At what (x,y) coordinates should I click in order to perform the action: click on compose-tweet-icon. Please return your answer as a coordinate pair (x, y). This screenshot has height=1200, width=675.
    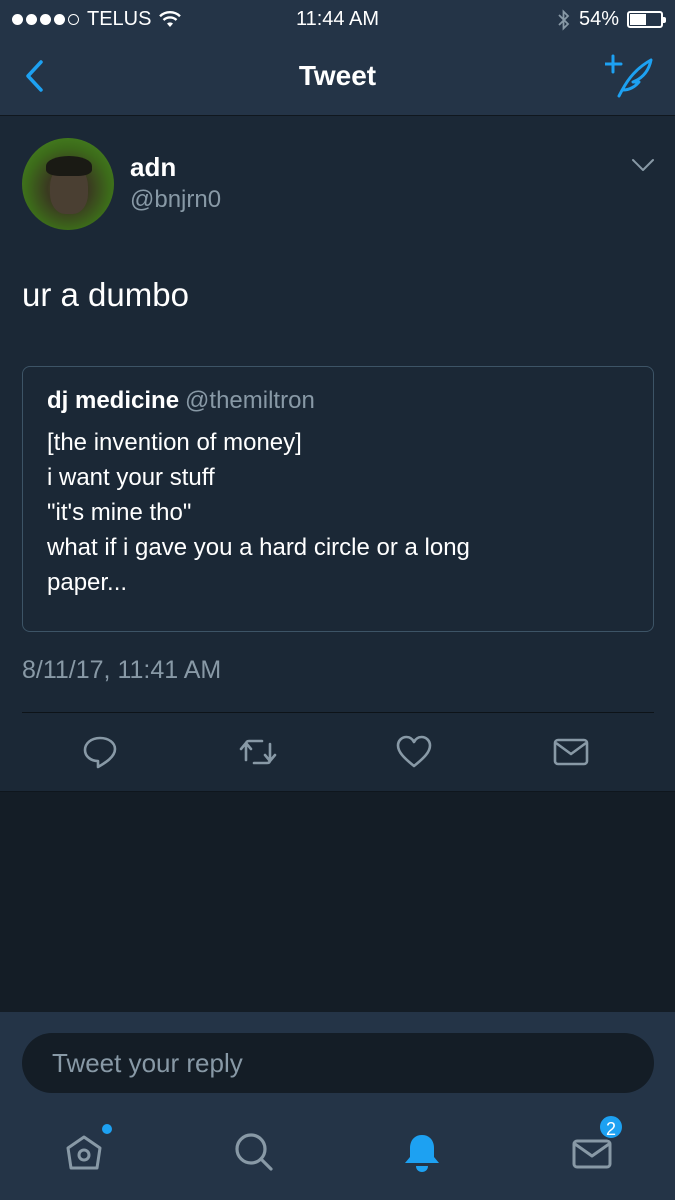
    Looking at the image, I should click on (630, 76).